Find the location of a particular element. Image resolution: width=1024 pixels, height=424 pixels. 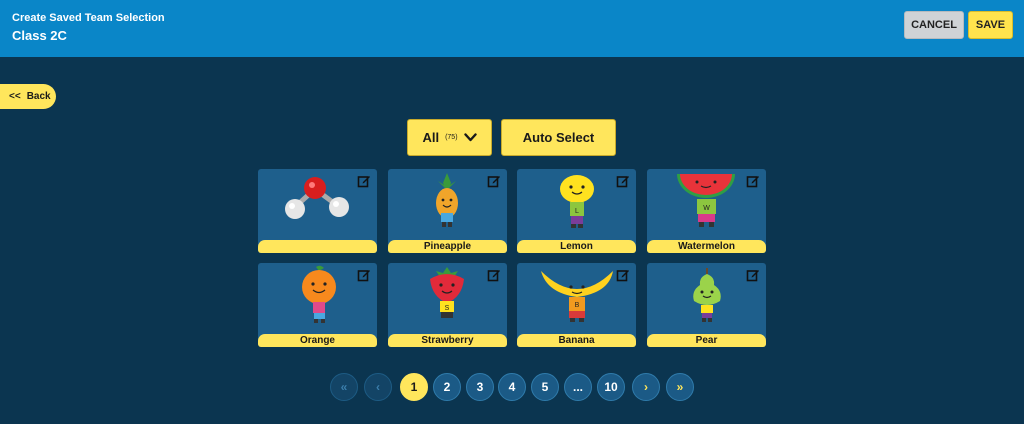

card-label: Orange is located at coordinates (317, 340).